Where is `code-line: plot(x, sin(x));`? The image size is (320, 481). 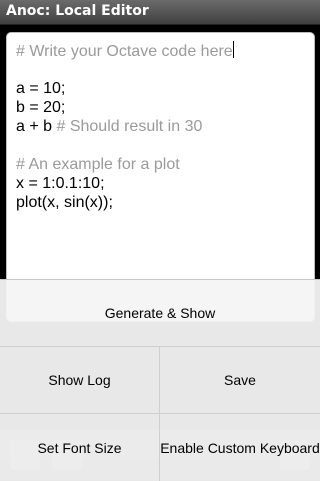 code-line: plot(x, sin(x)); is located at coordinates (165, 202).